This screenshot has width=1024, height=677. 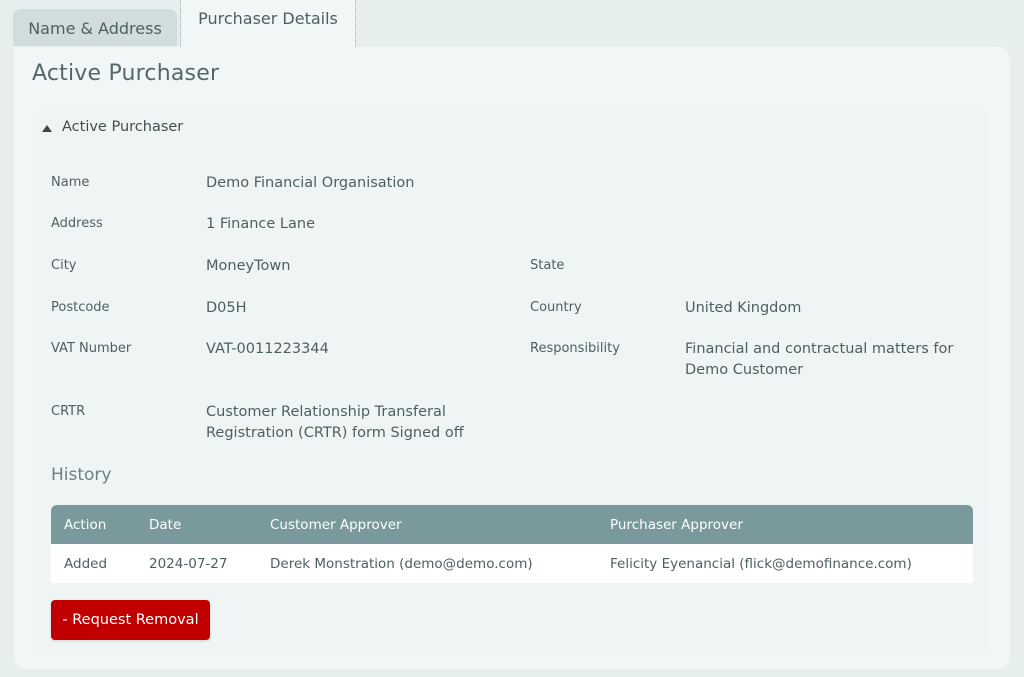 What do you see at coordinates (326, 412) in the screenshot?
I see `crtr-value-line1: Customer Relationship Transferal` at bounding box center [326, 412].